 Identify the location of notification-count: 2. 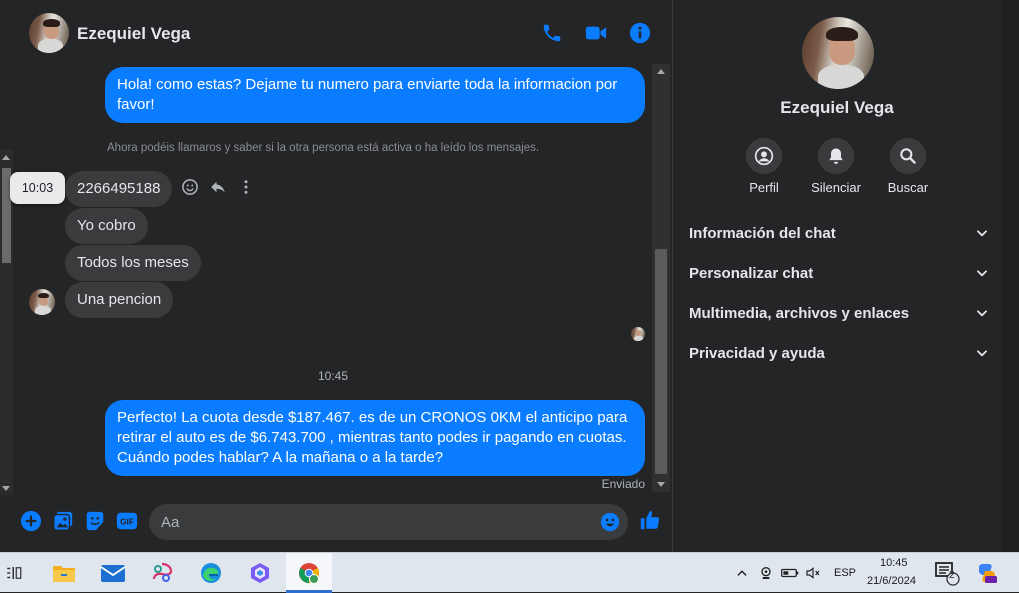
(952, 575).